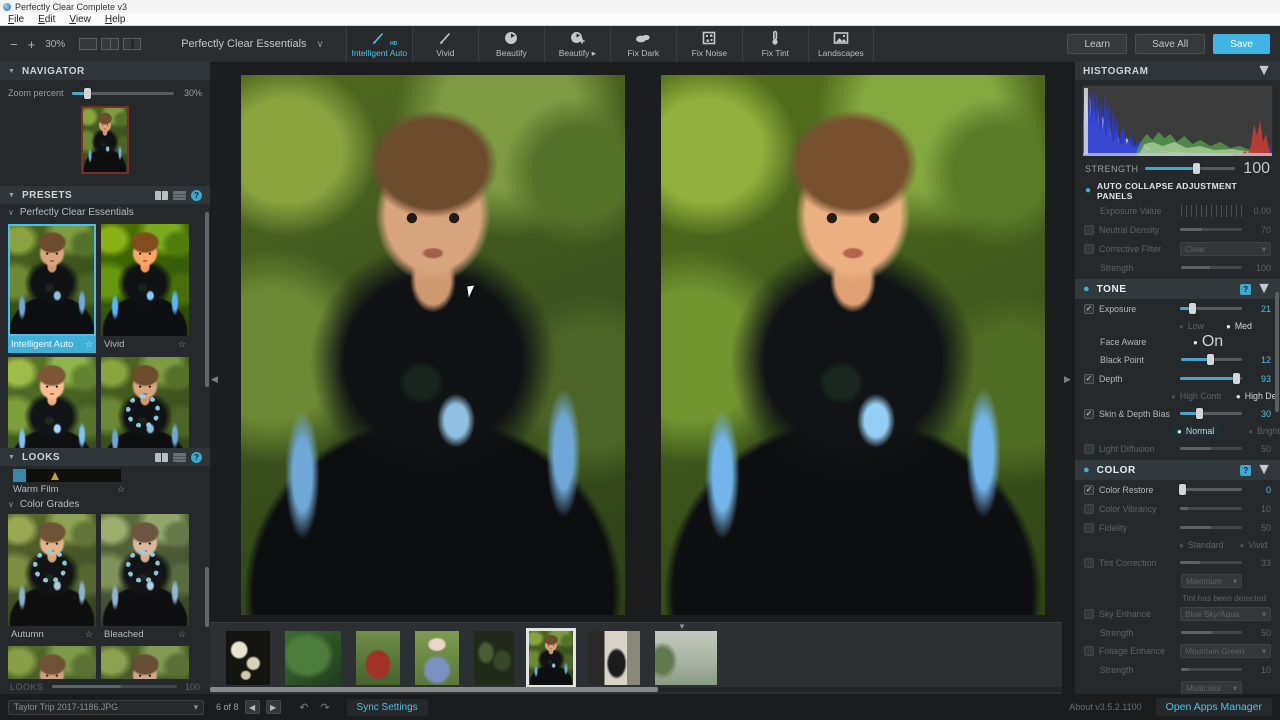 This screenshot has width=1280, height=720. What do you see at coordinates (123, 93) in the screenshot?
I see `navigator-zoom-slider` at bounding box center [123, 93].